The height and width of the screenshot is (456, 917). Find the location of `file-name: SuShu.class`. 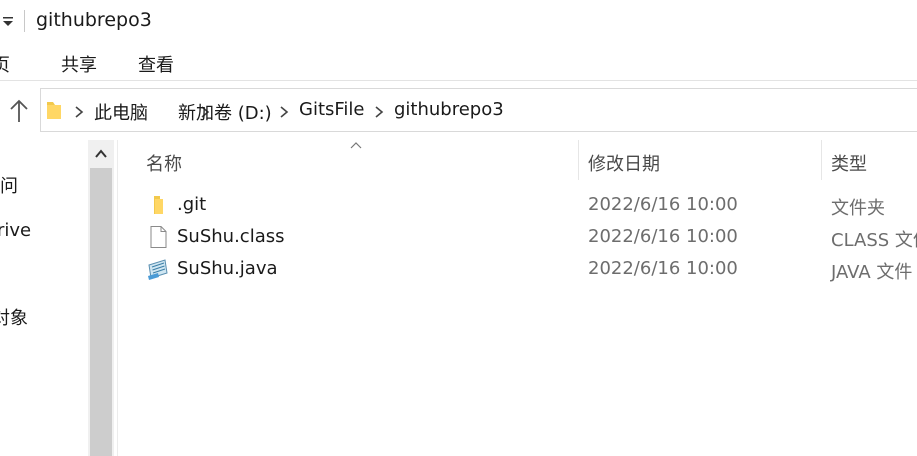

file-name: SuShu.class is located at coordinates (231, 236).